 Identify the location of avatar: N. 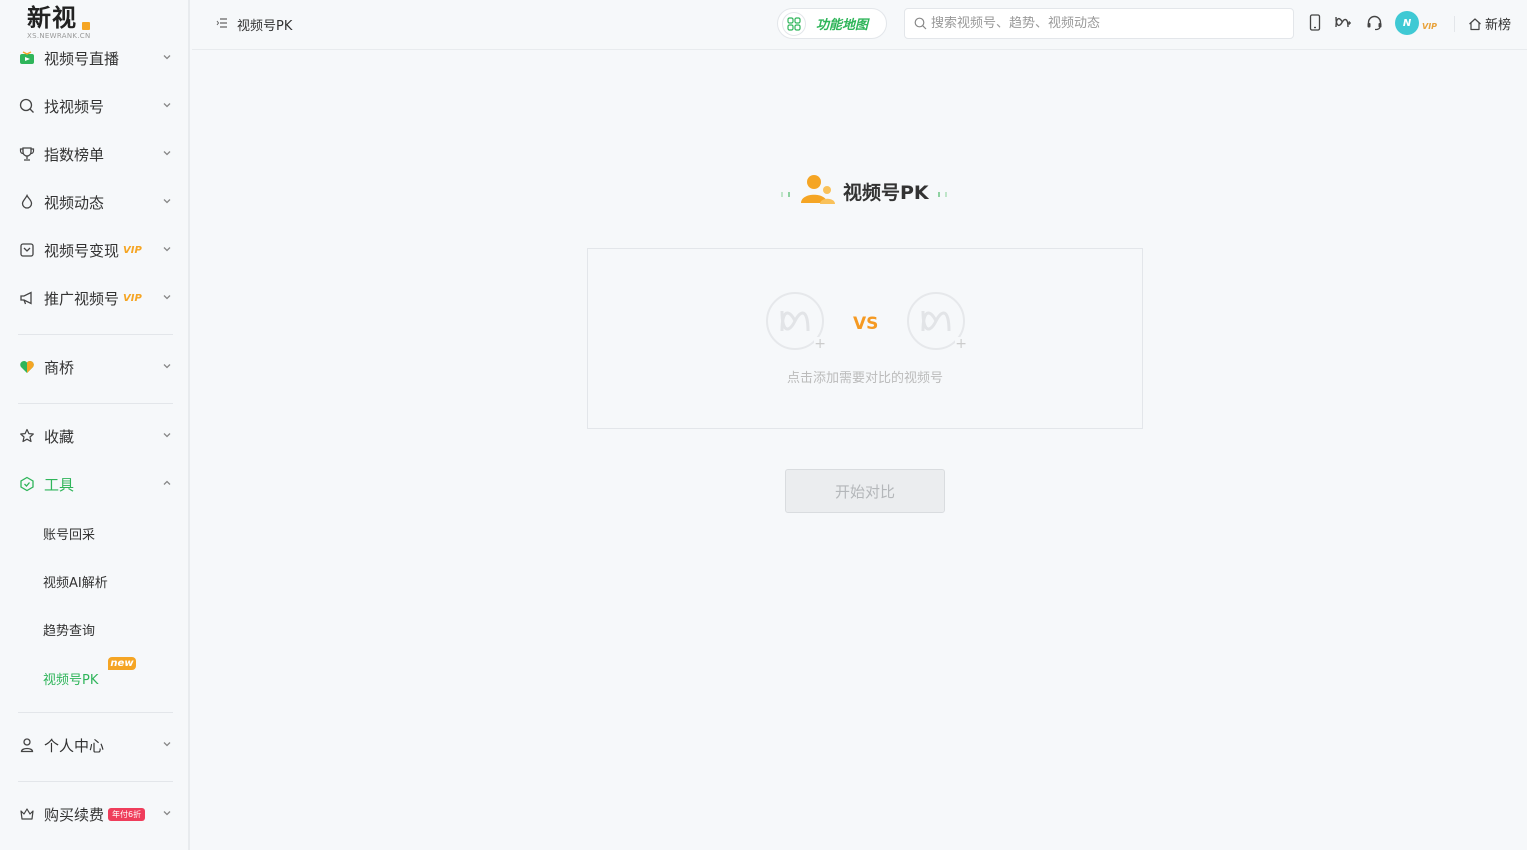
(1407, 23).